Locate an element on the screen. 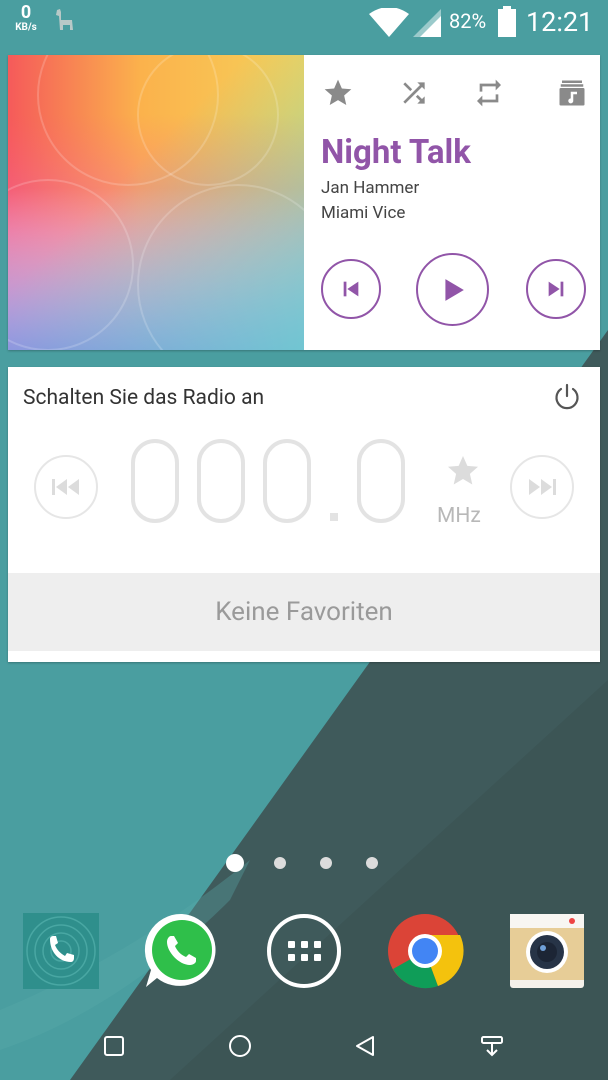 This screenshot has width=608, height=1080. next-button is located at coordinates (556, 289).